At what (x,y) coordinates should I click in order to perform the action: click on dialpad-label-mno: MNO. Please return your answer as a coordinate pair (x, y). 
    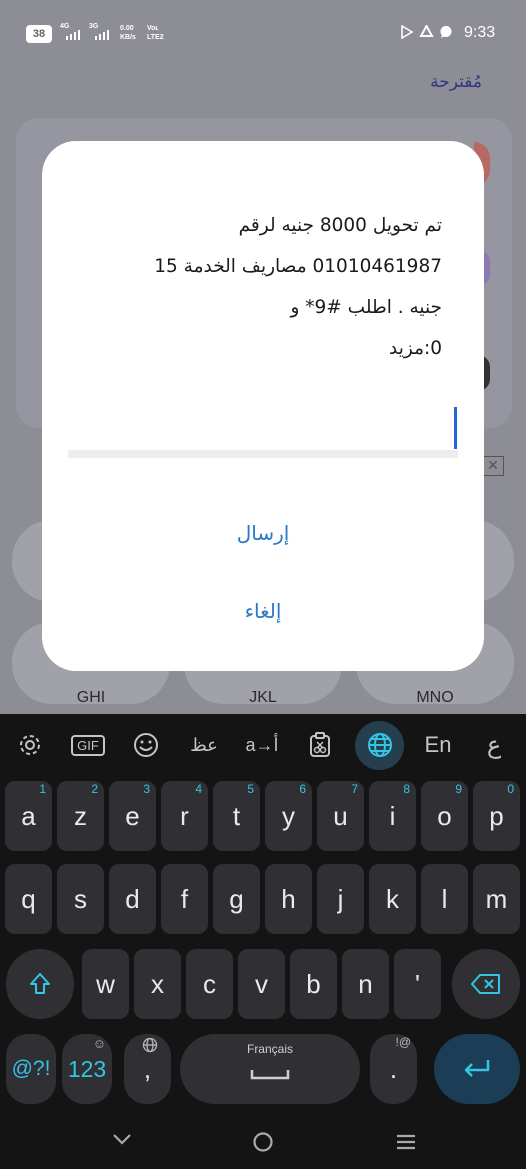
    Looking at the image, I should click on (435, 697).